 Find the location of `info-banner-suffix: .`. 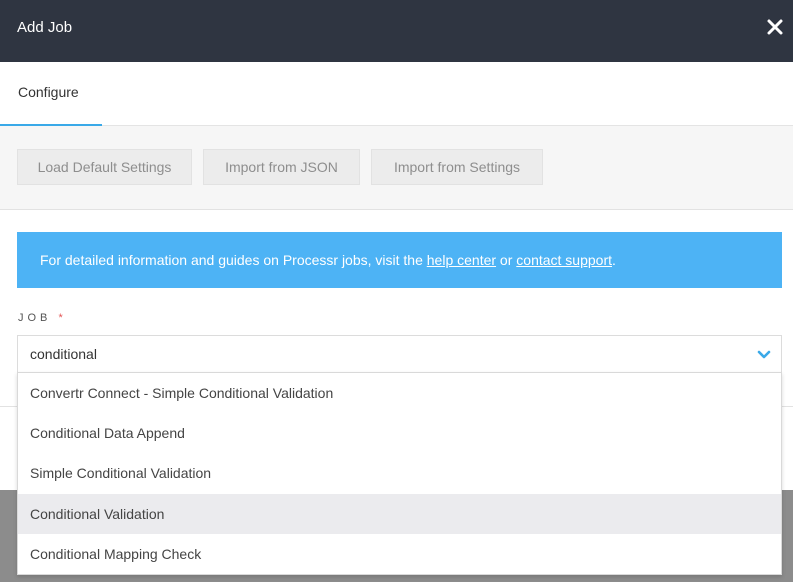

info-banner-suffix: . is located at coordinates (614, 260).